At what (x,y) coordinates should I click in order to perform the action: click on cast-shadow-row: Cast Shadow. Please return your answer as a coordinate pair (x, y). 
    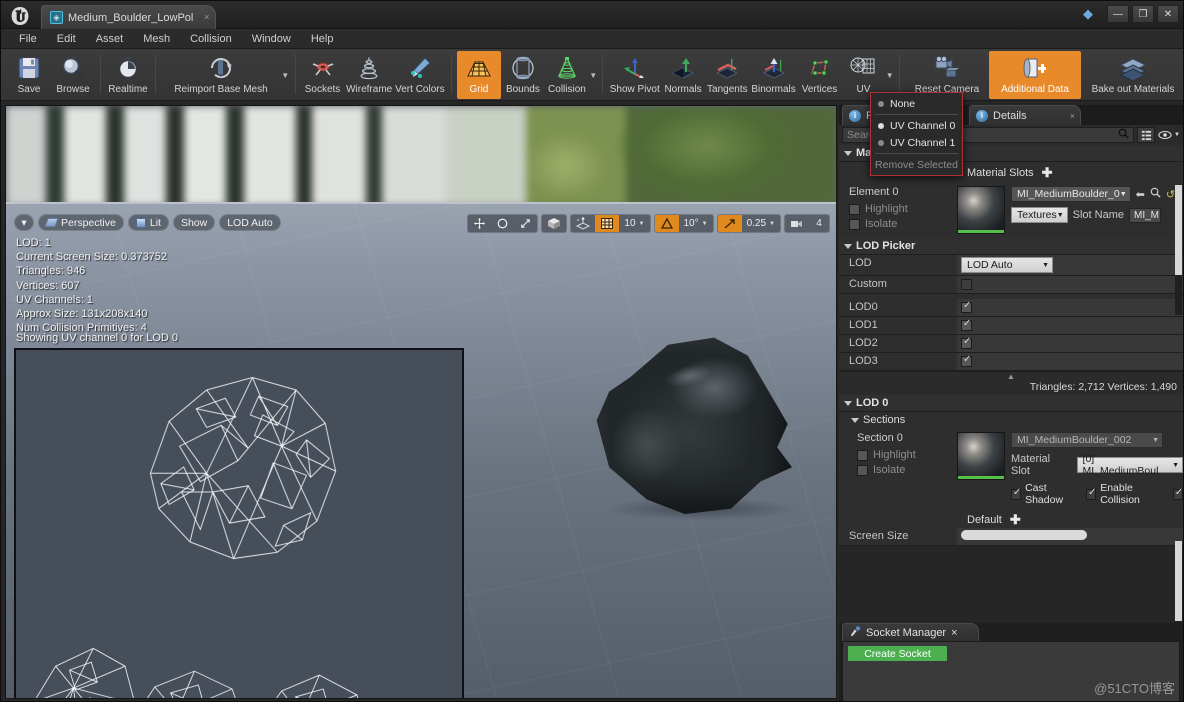
    Looking at the image, I should click on (1046, 494).